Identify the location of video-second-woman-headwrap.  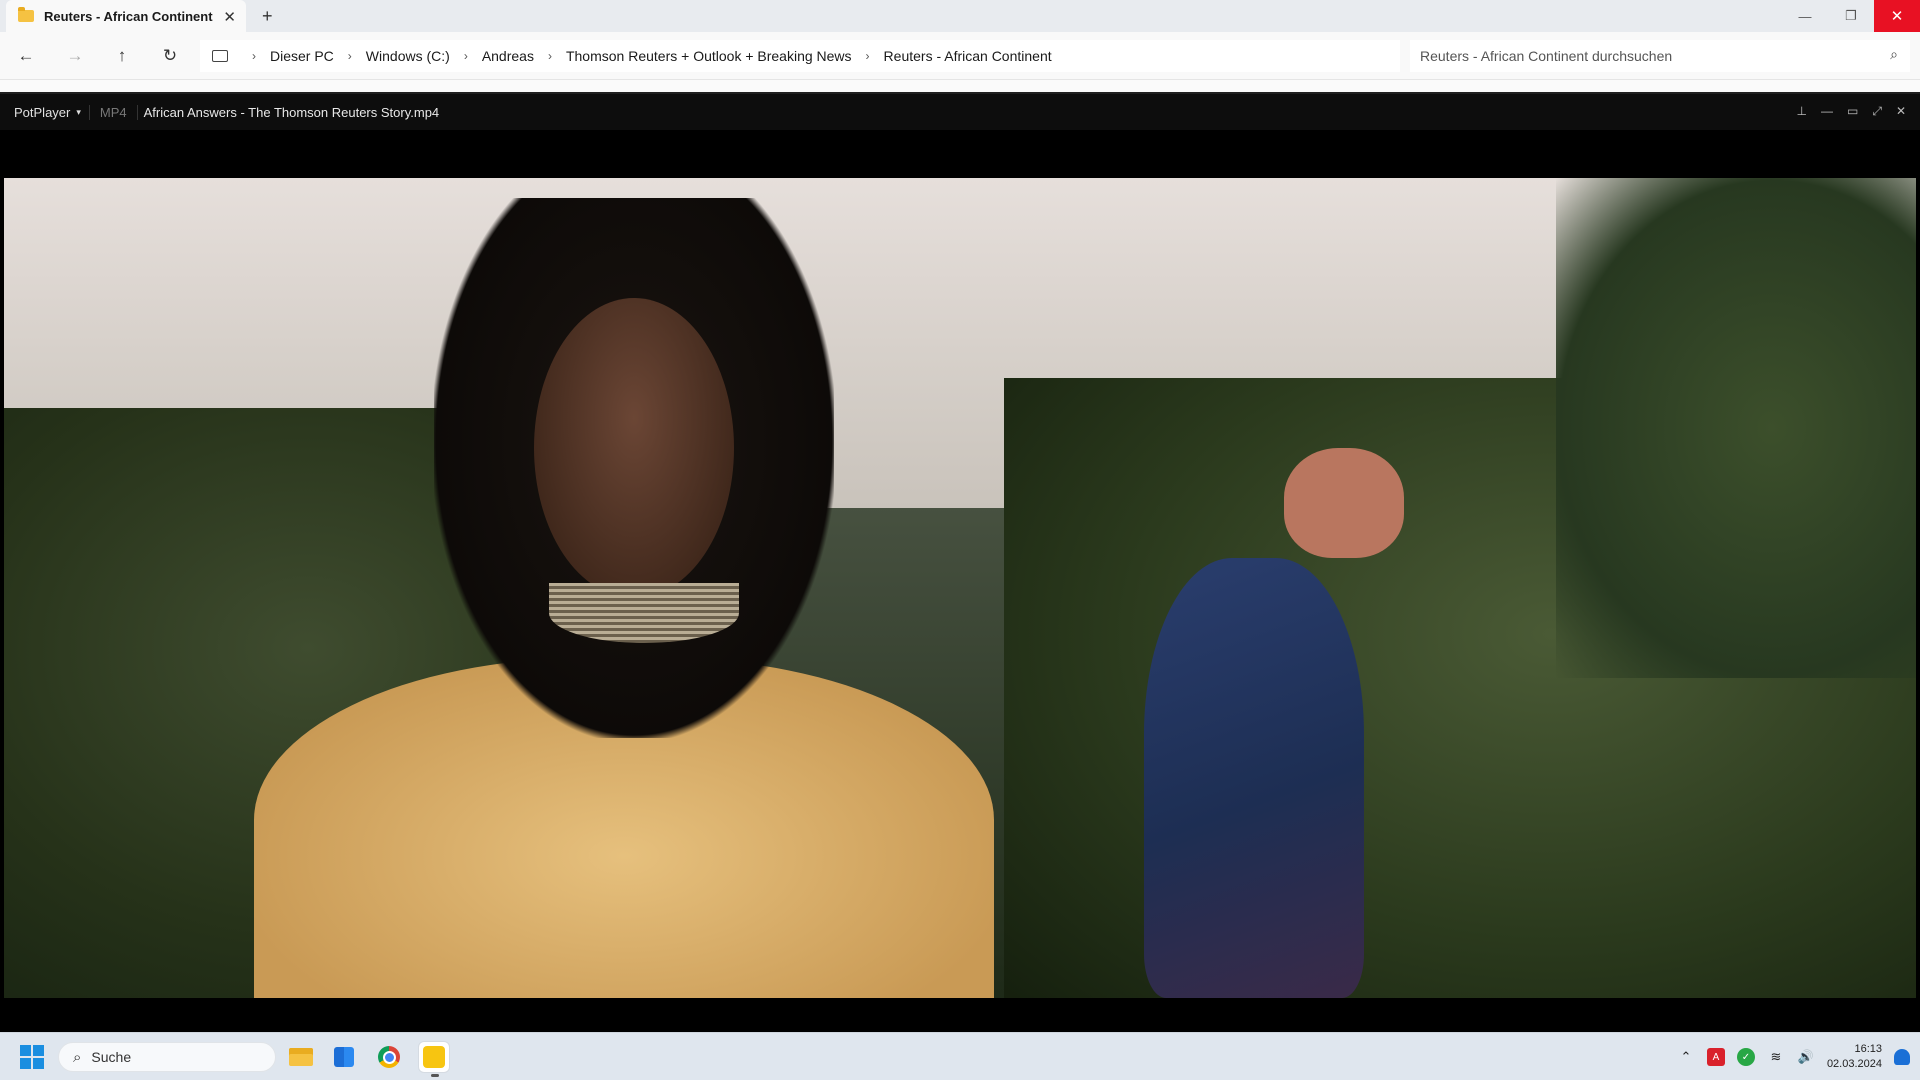
(1344, 503).